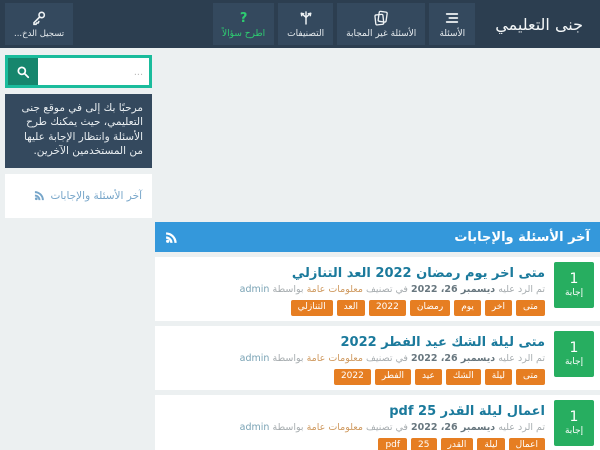 This screenshot has height=450, width=600. What do you see at coordinates (442, 343) in the screenshot?
I see `question-title-link: متى ليلة الشك عيد الفطر 2022` at bounding box center [442, 343].